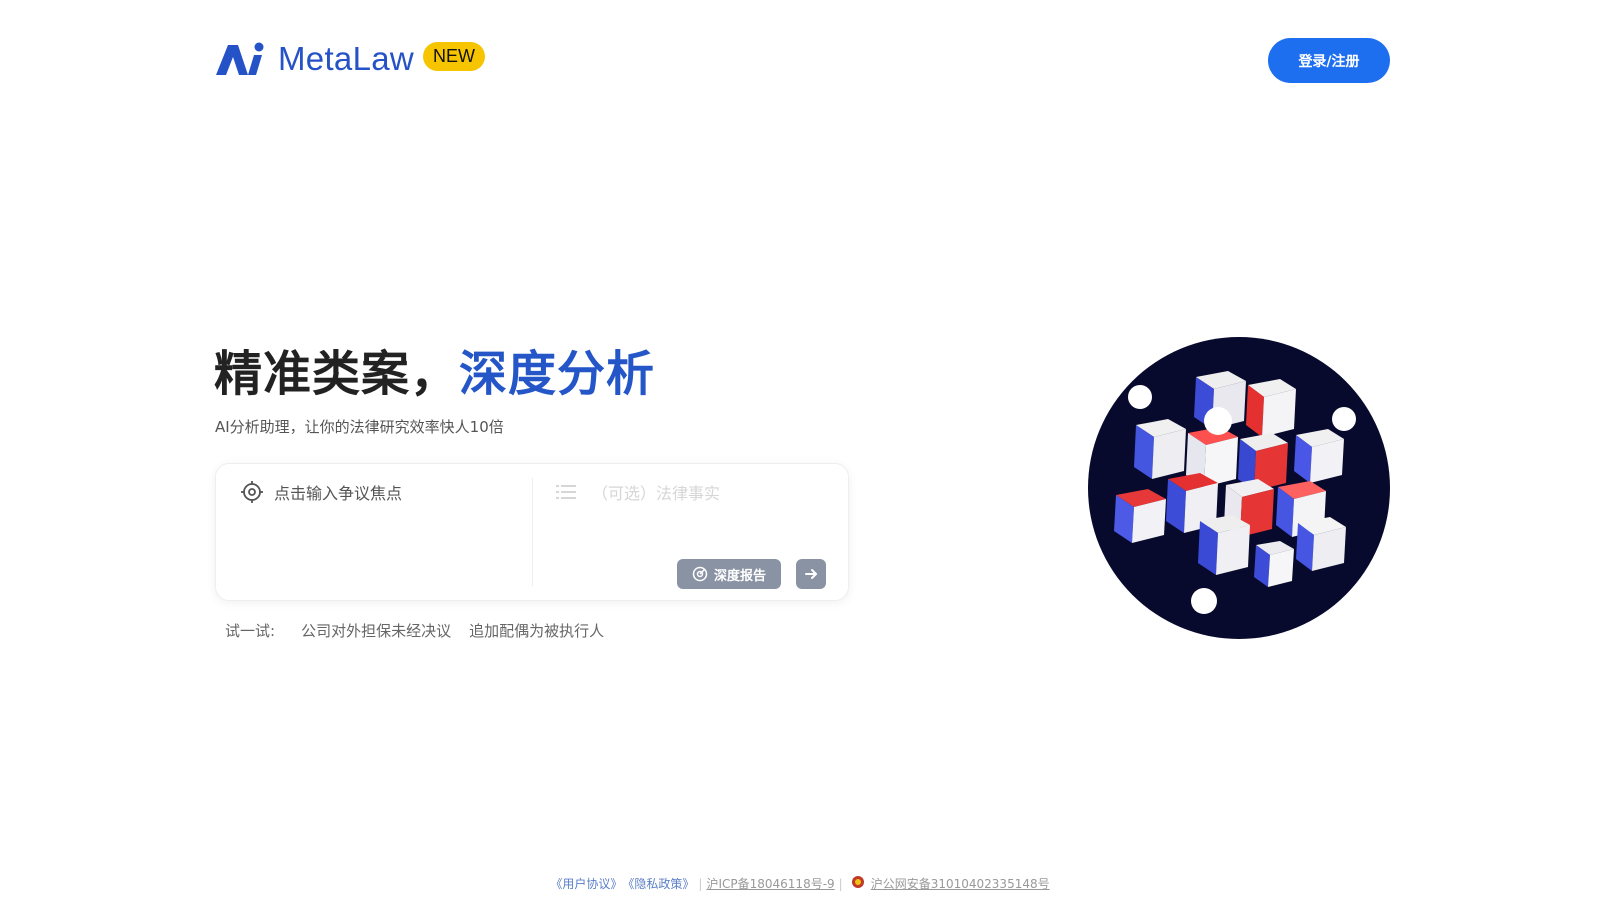 Image resolution: width=1600 pixels, height=900 pixels. I want to click on icp-link: 沪ICP备18046118号-9, so click(770, 883).